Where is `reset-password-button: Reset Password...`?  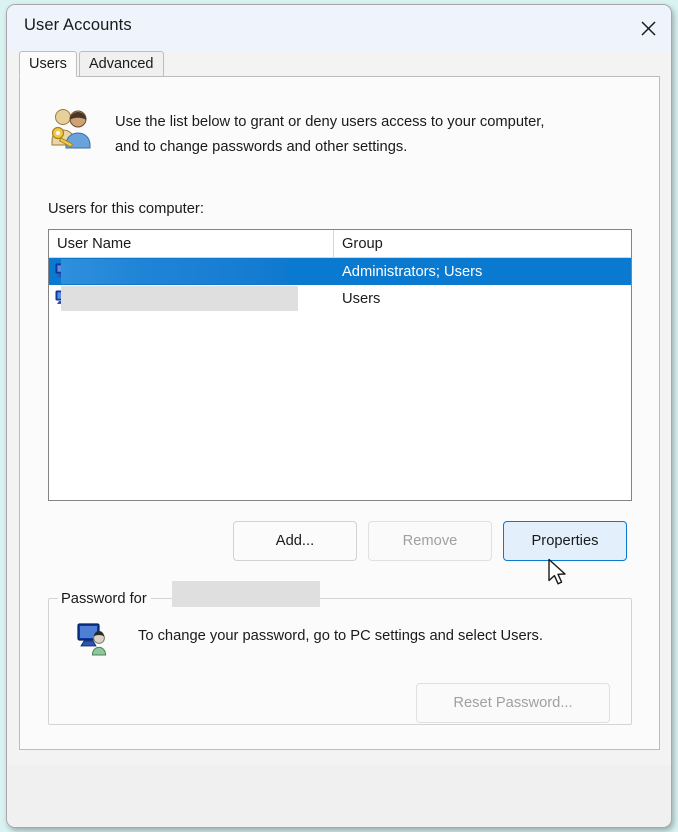 reset-password-button: Reset Password... is located at coordinates (513, 703).